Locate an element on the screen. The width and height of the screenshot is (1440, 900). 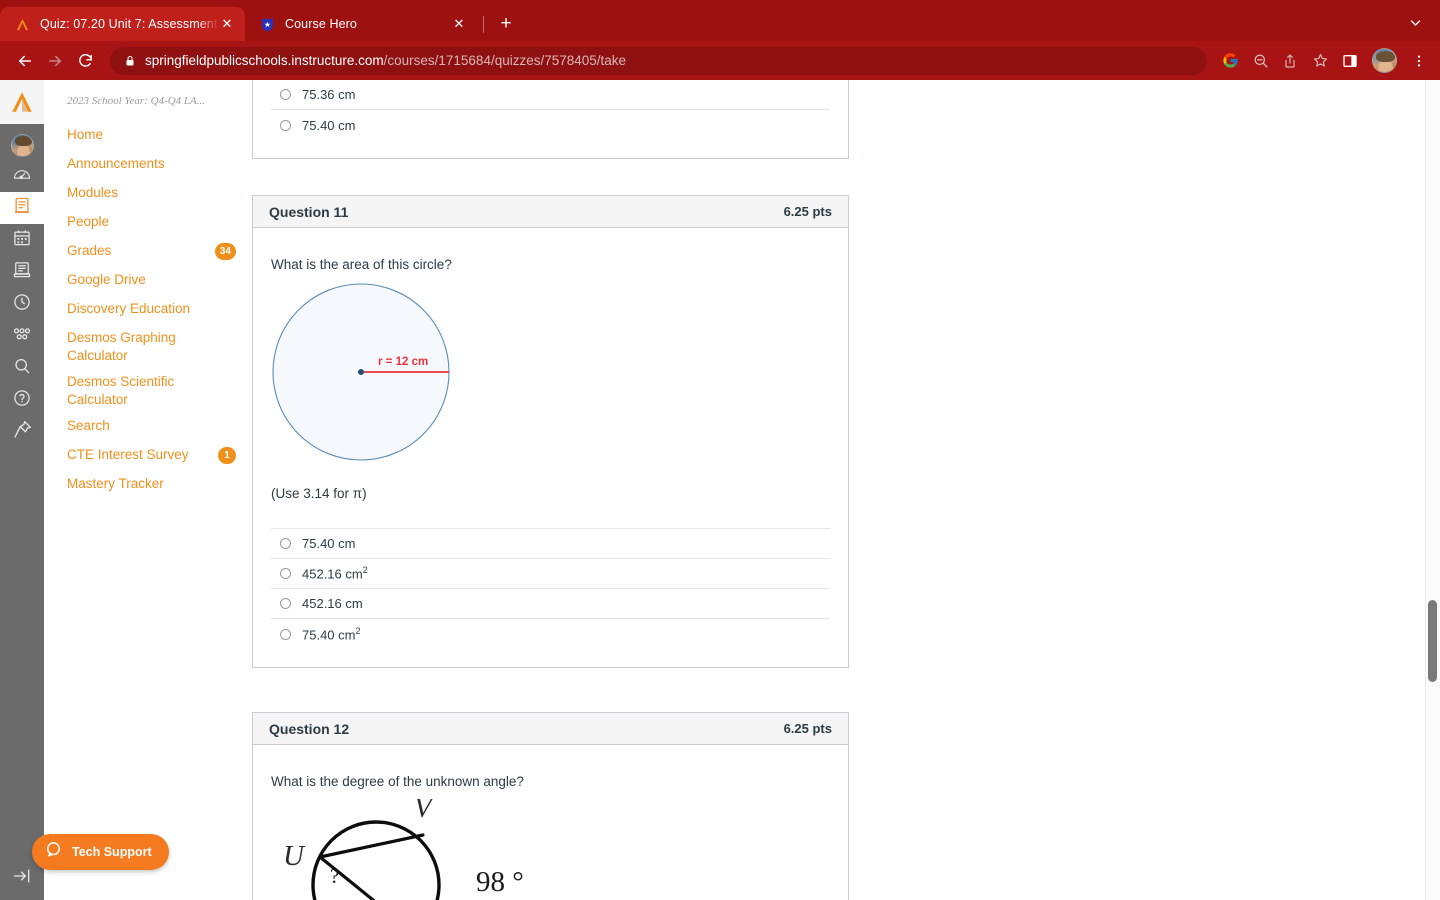
circle-diagram: r = 12 cm is located at coordinates (550, 380).